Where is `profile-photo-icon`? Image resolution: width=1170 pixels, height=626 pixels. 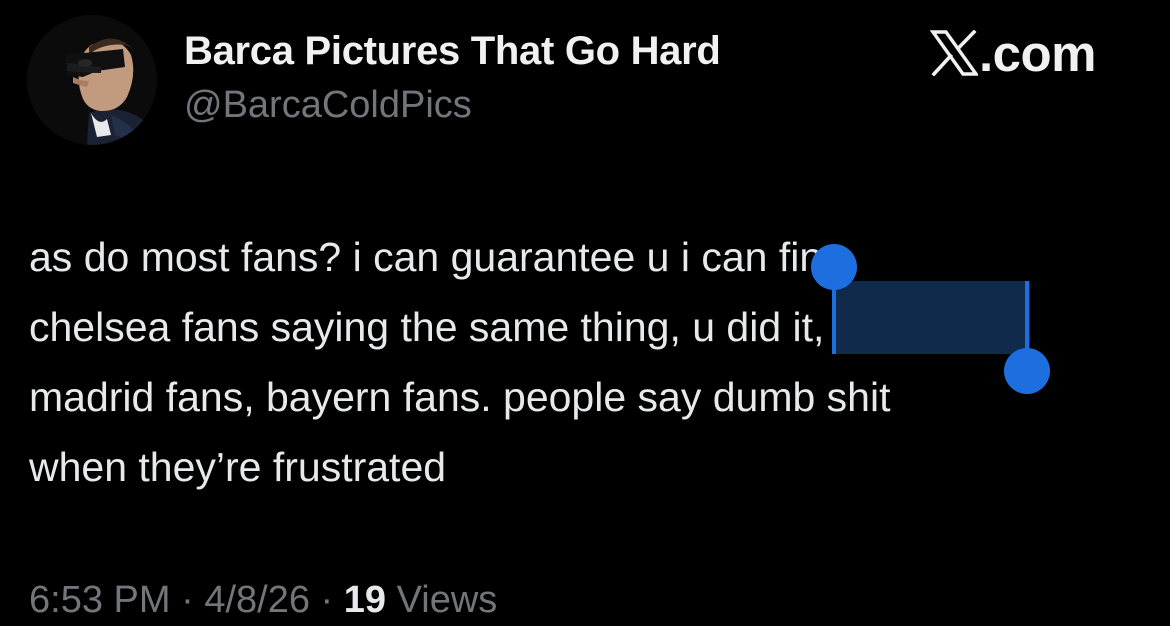
profile-photo-icon is located at coordinates (92, 80).